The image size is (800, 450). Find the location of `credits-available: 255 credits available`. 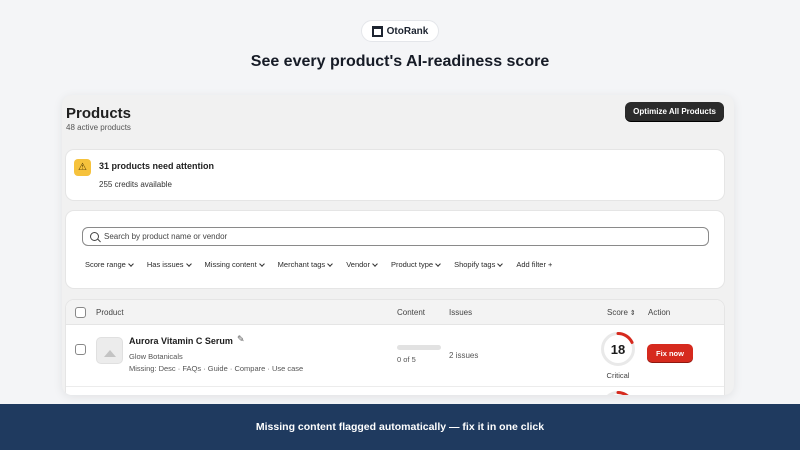

credits-available: 255 credits available is located at coordinates (135, 184).